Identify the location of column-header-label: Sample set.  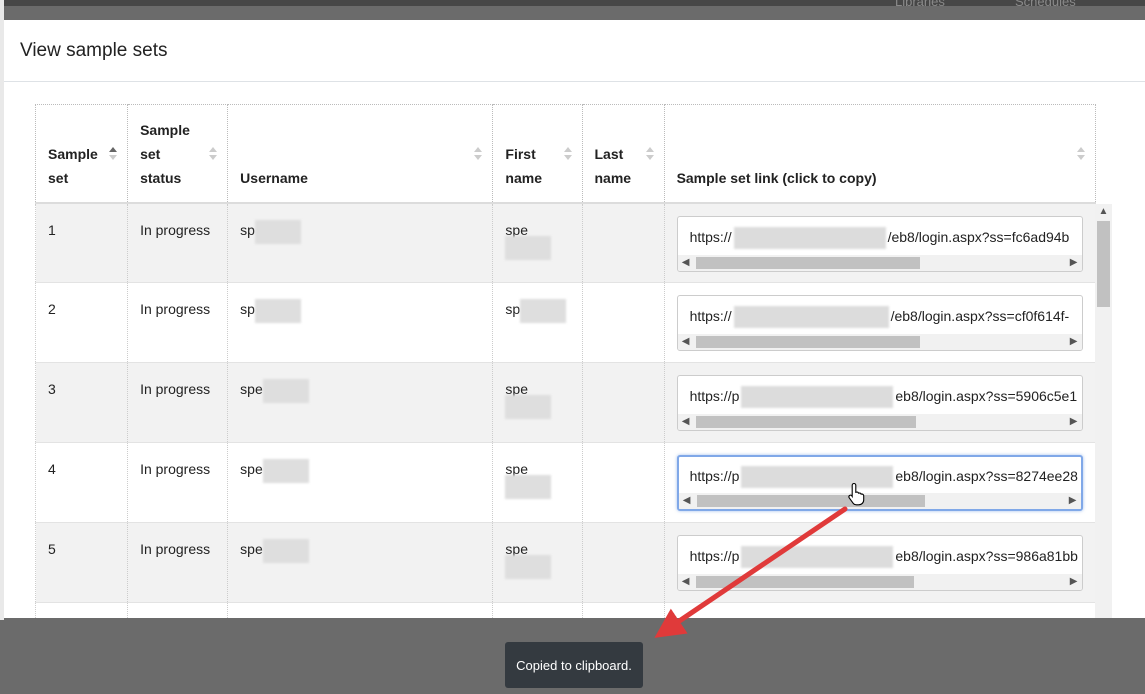
(73, 165).